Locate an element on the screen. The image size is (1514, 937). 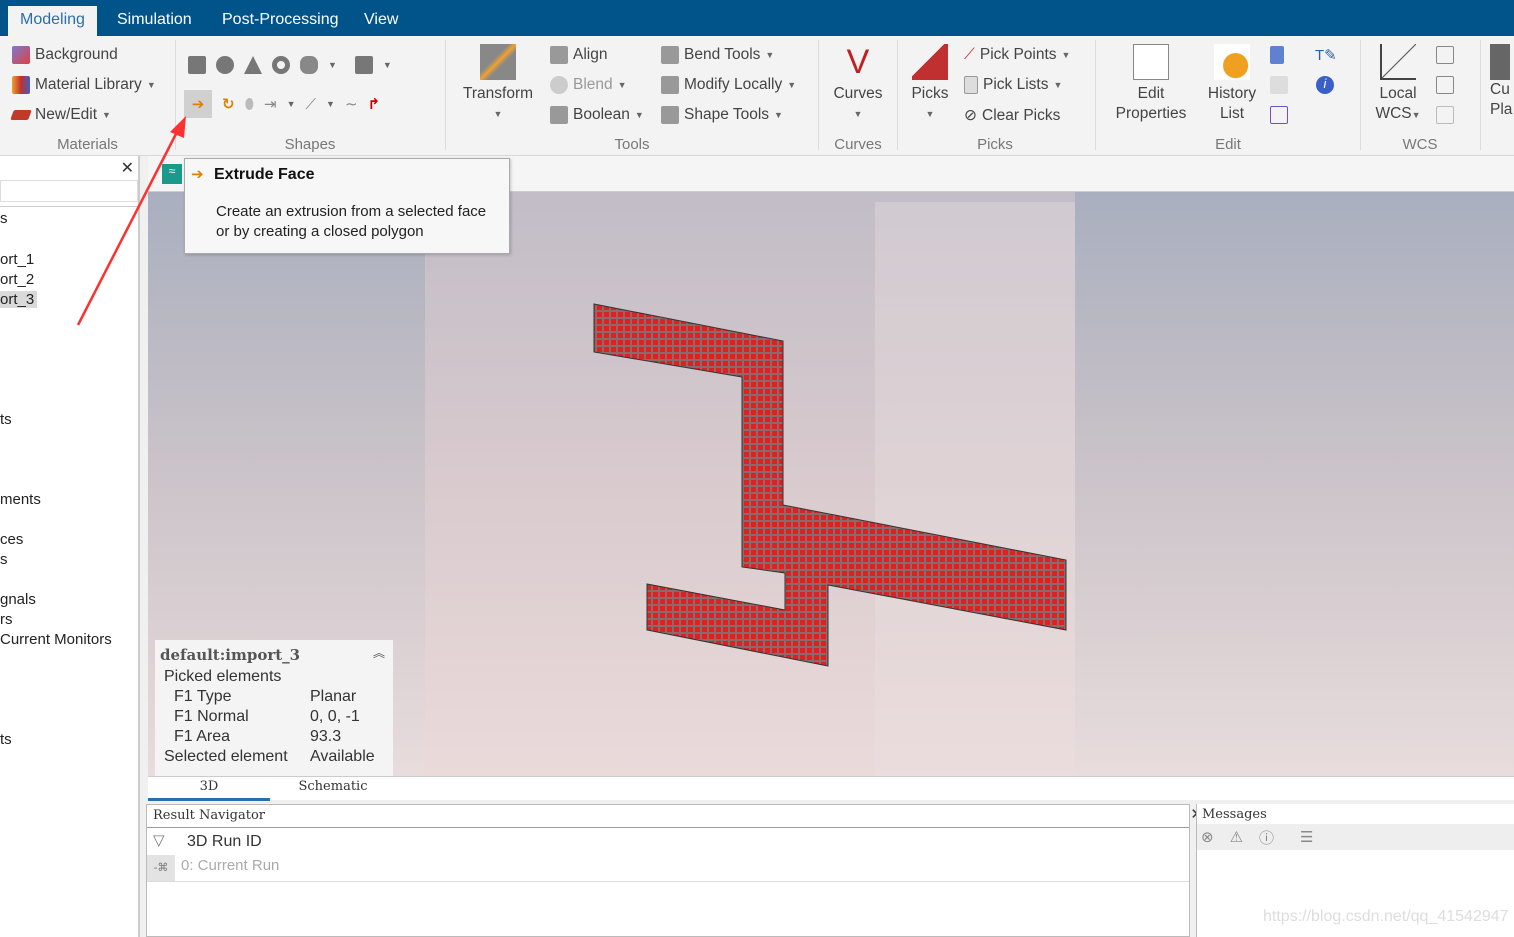
boolean-button: Boolean ▼ is located at coordinates (597, 115).